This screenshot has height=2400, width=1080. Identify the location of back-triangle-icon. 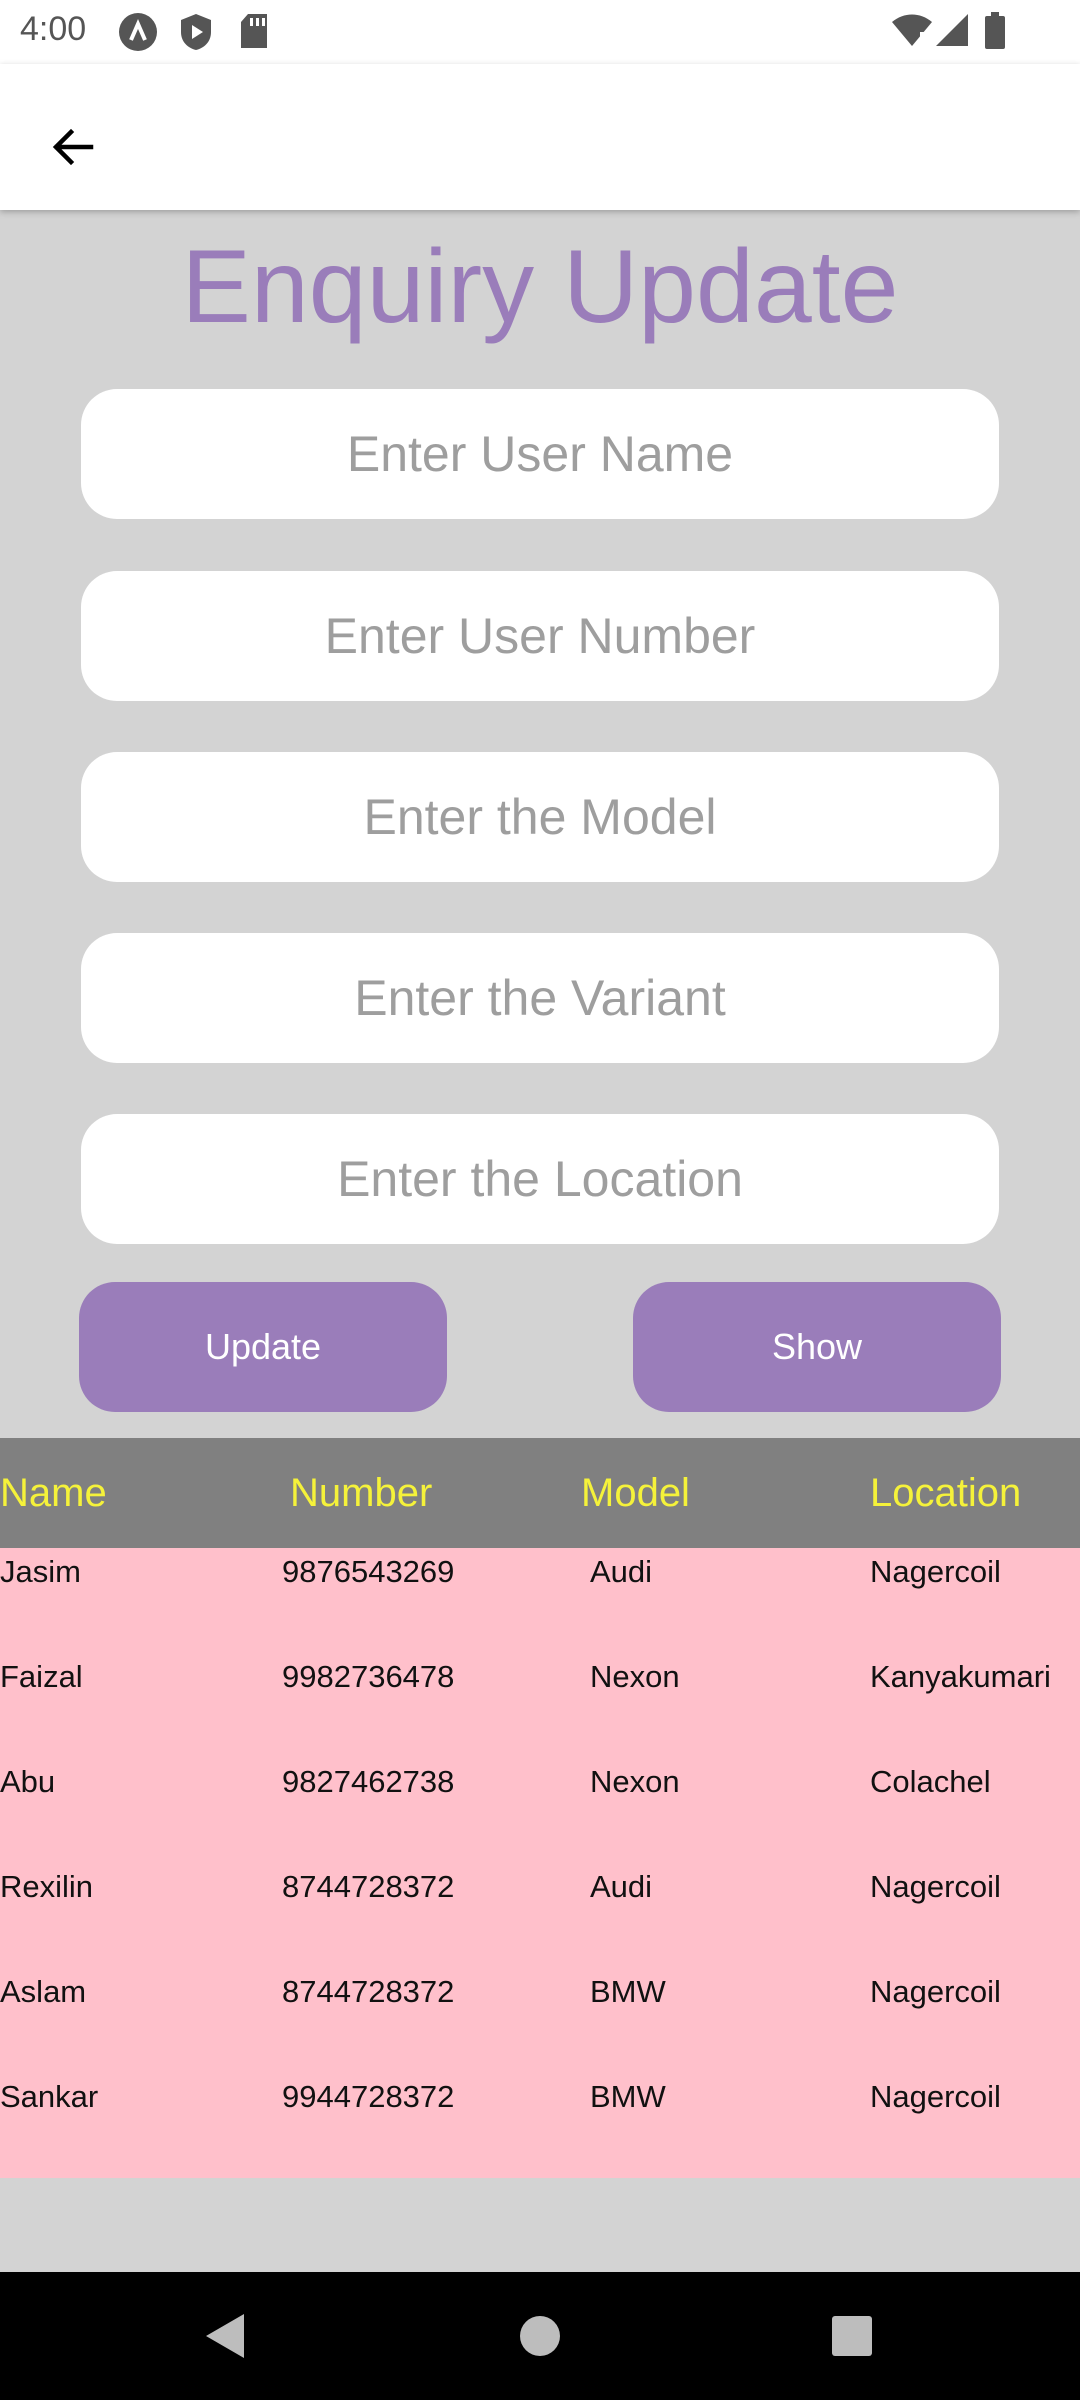
(226, 2336).